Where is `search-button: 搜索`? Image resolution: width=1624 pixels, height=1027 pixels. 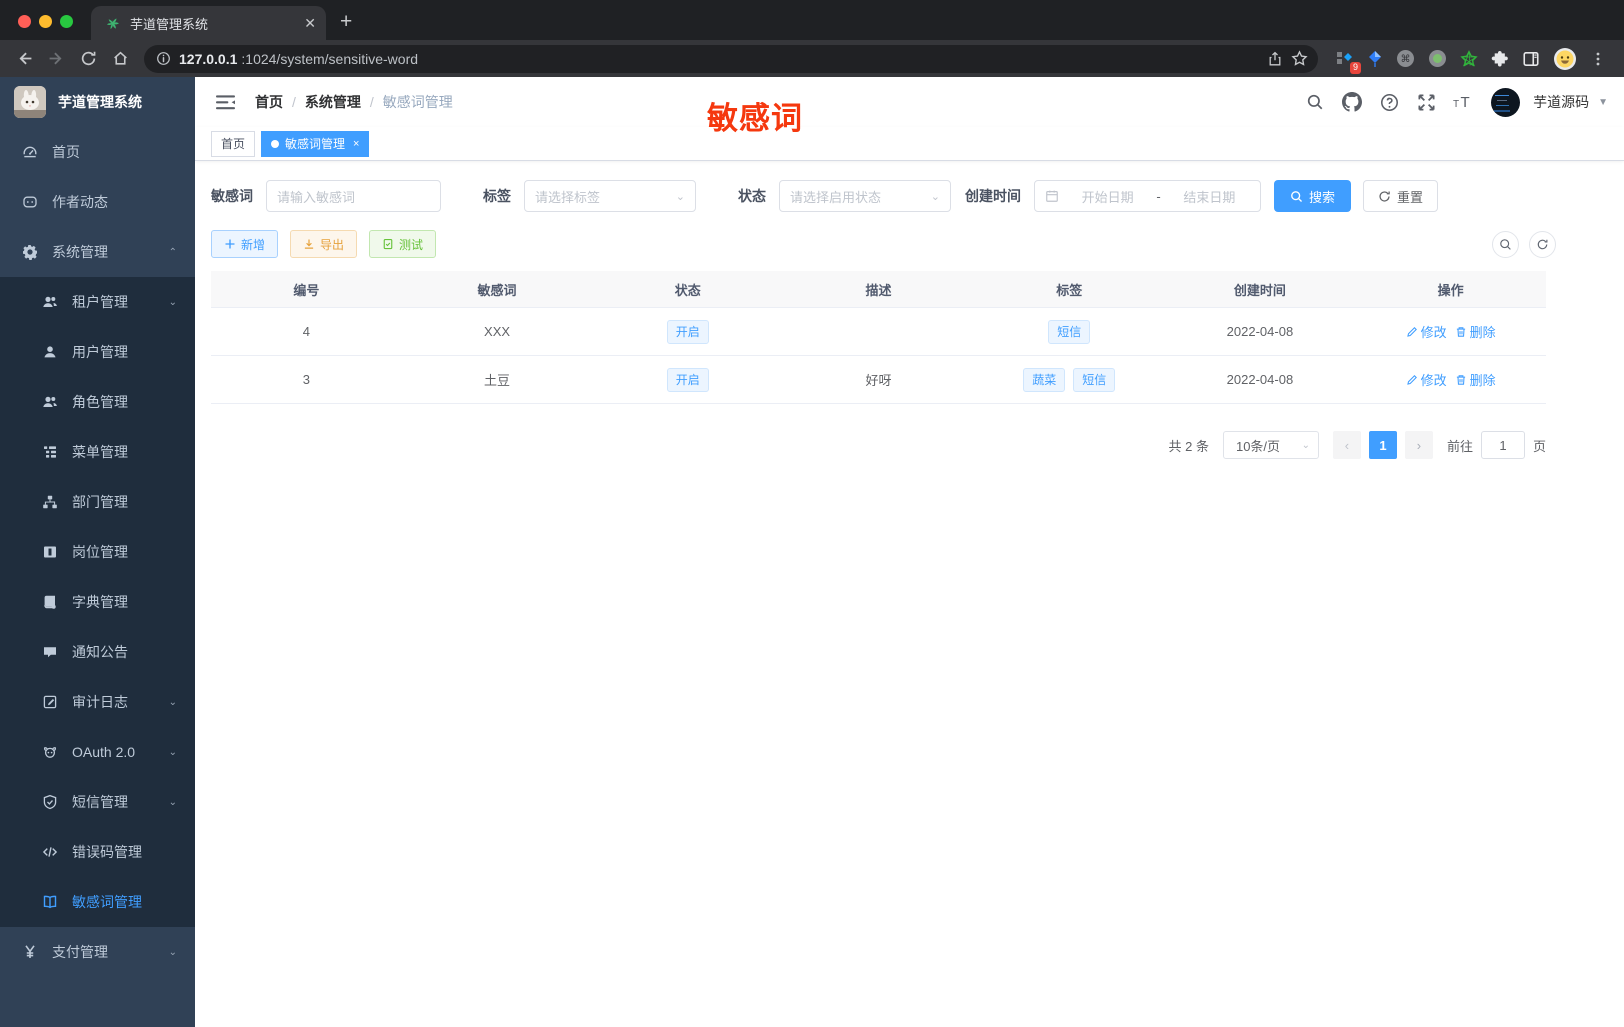
search-button: 搜索 is located at coordinates (1313, 196).